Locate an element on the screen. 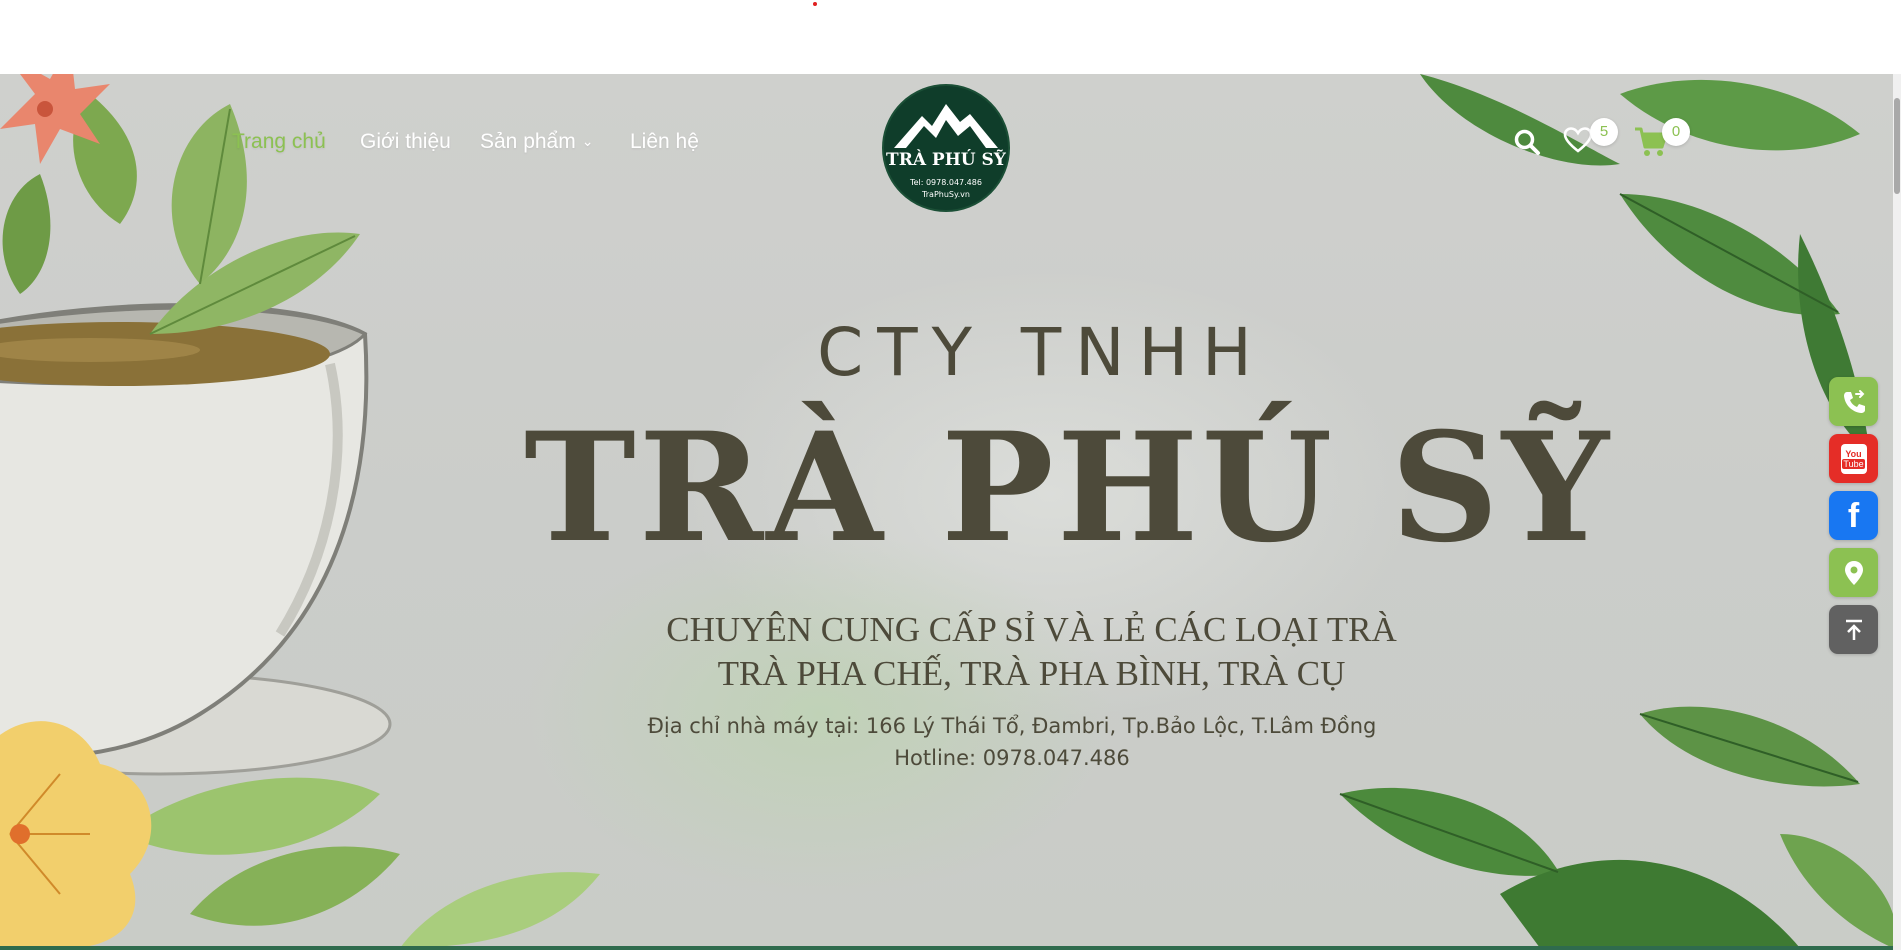  back-to-top-button is located at coordinates (1853, 629).